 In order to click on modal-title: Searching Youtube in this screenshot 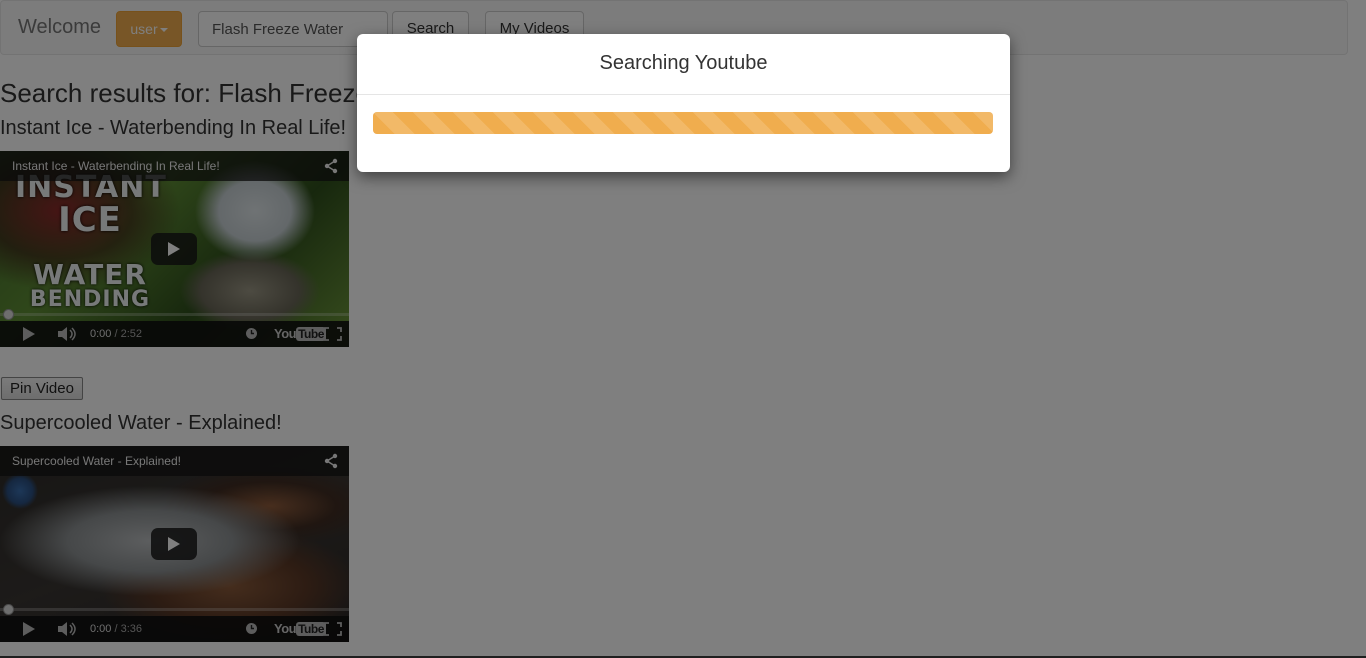, I will do `click(683, 63)`.